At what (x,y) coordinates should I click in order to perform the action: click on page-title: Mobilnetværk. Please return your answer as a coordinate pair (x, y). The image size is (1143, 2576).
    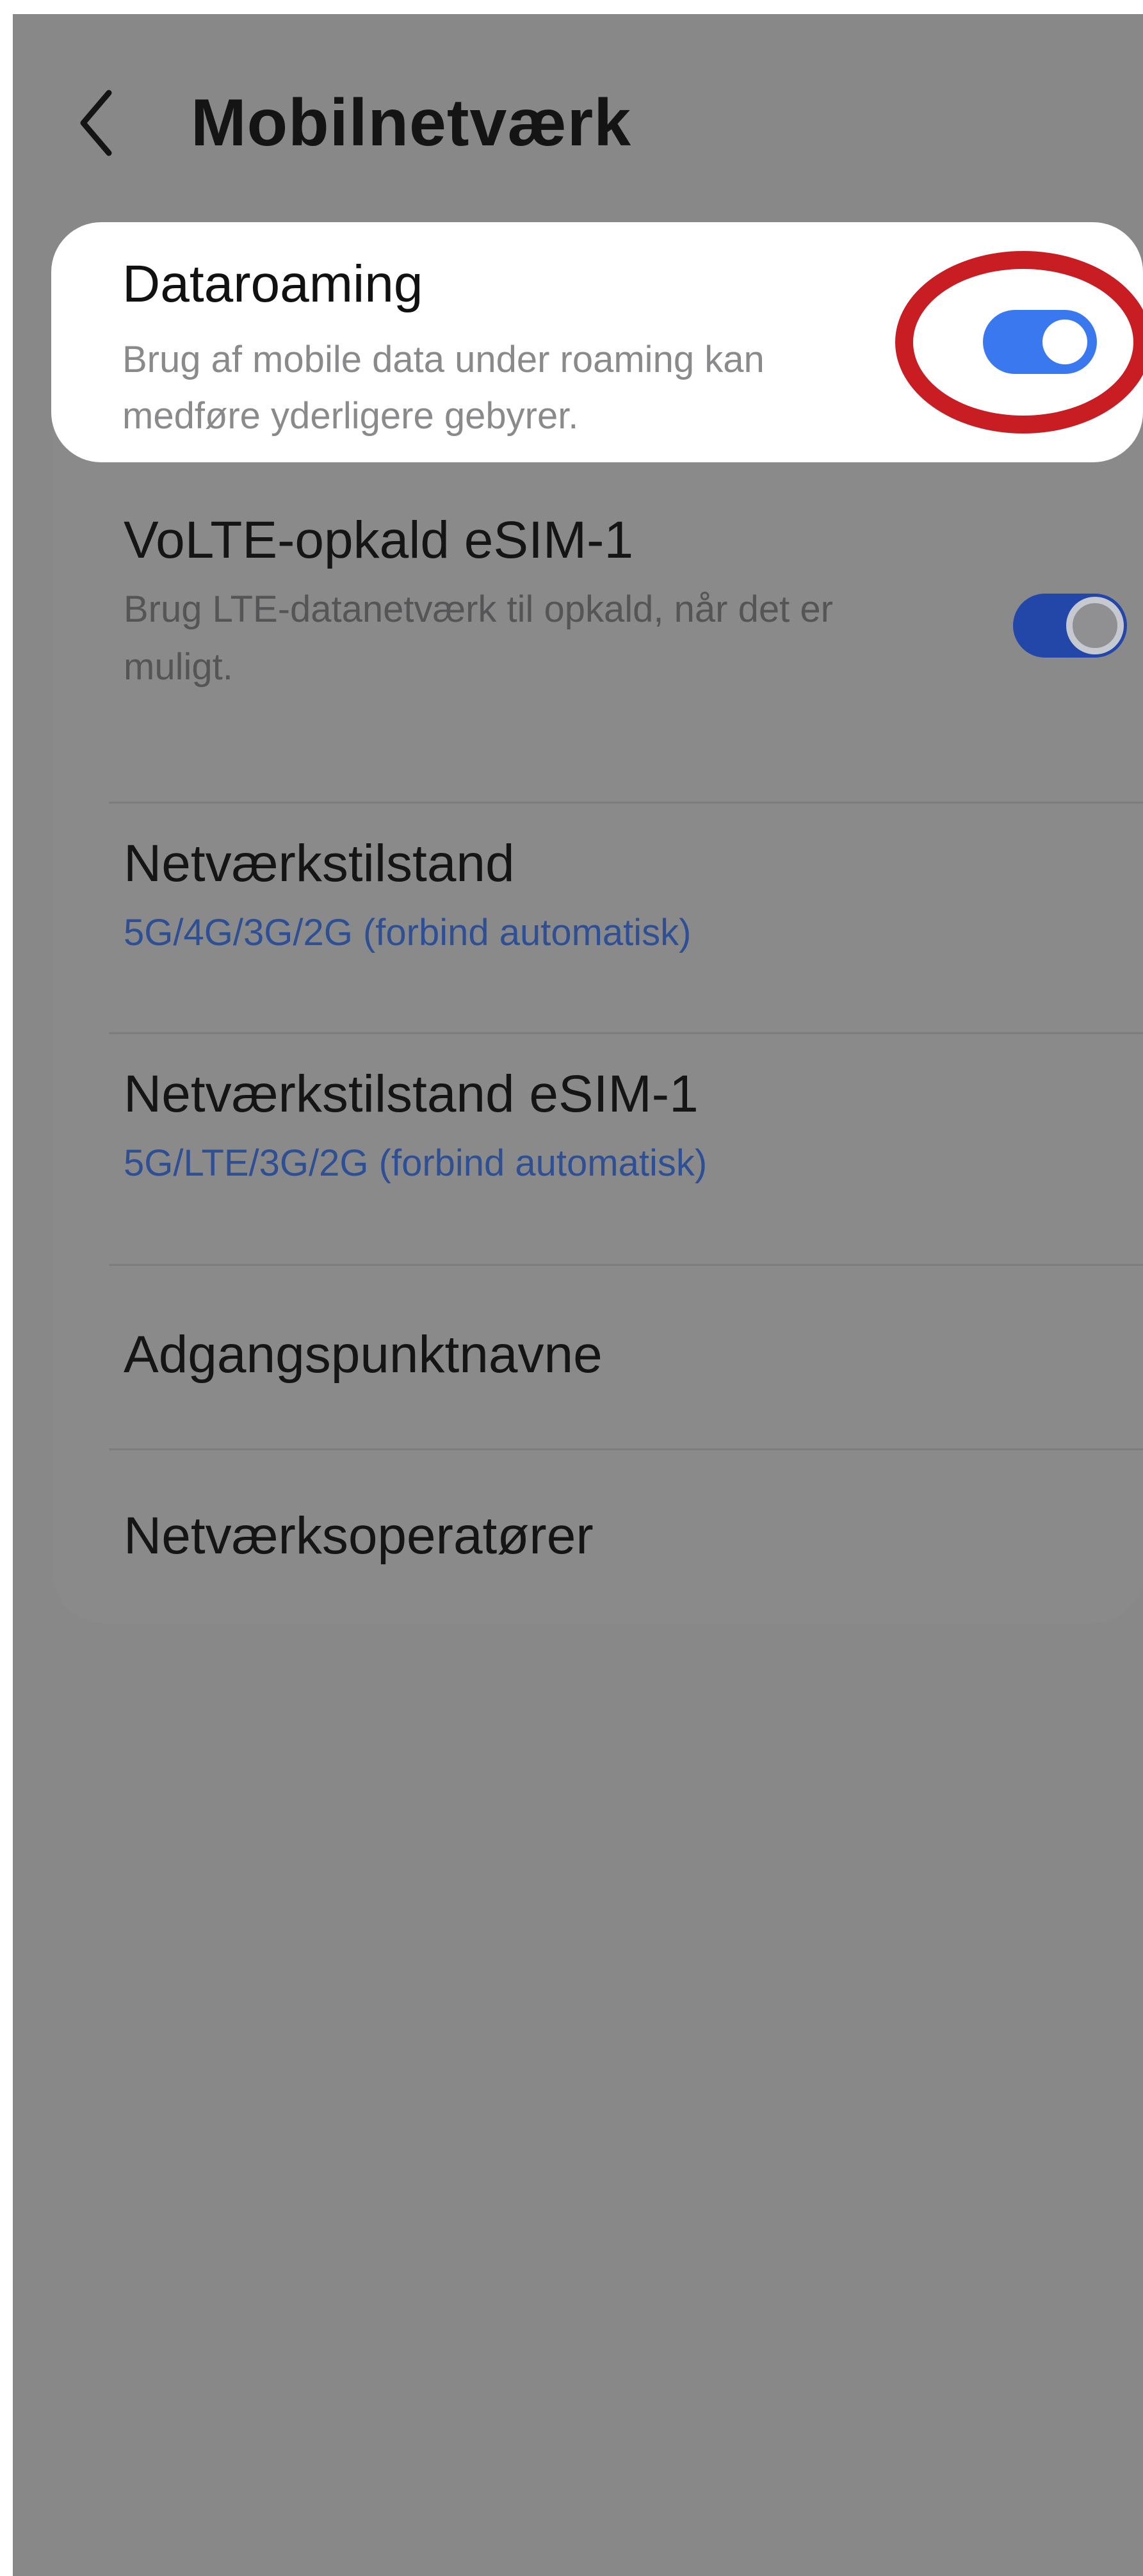
    Looking at the image, I should click on (411, 123).